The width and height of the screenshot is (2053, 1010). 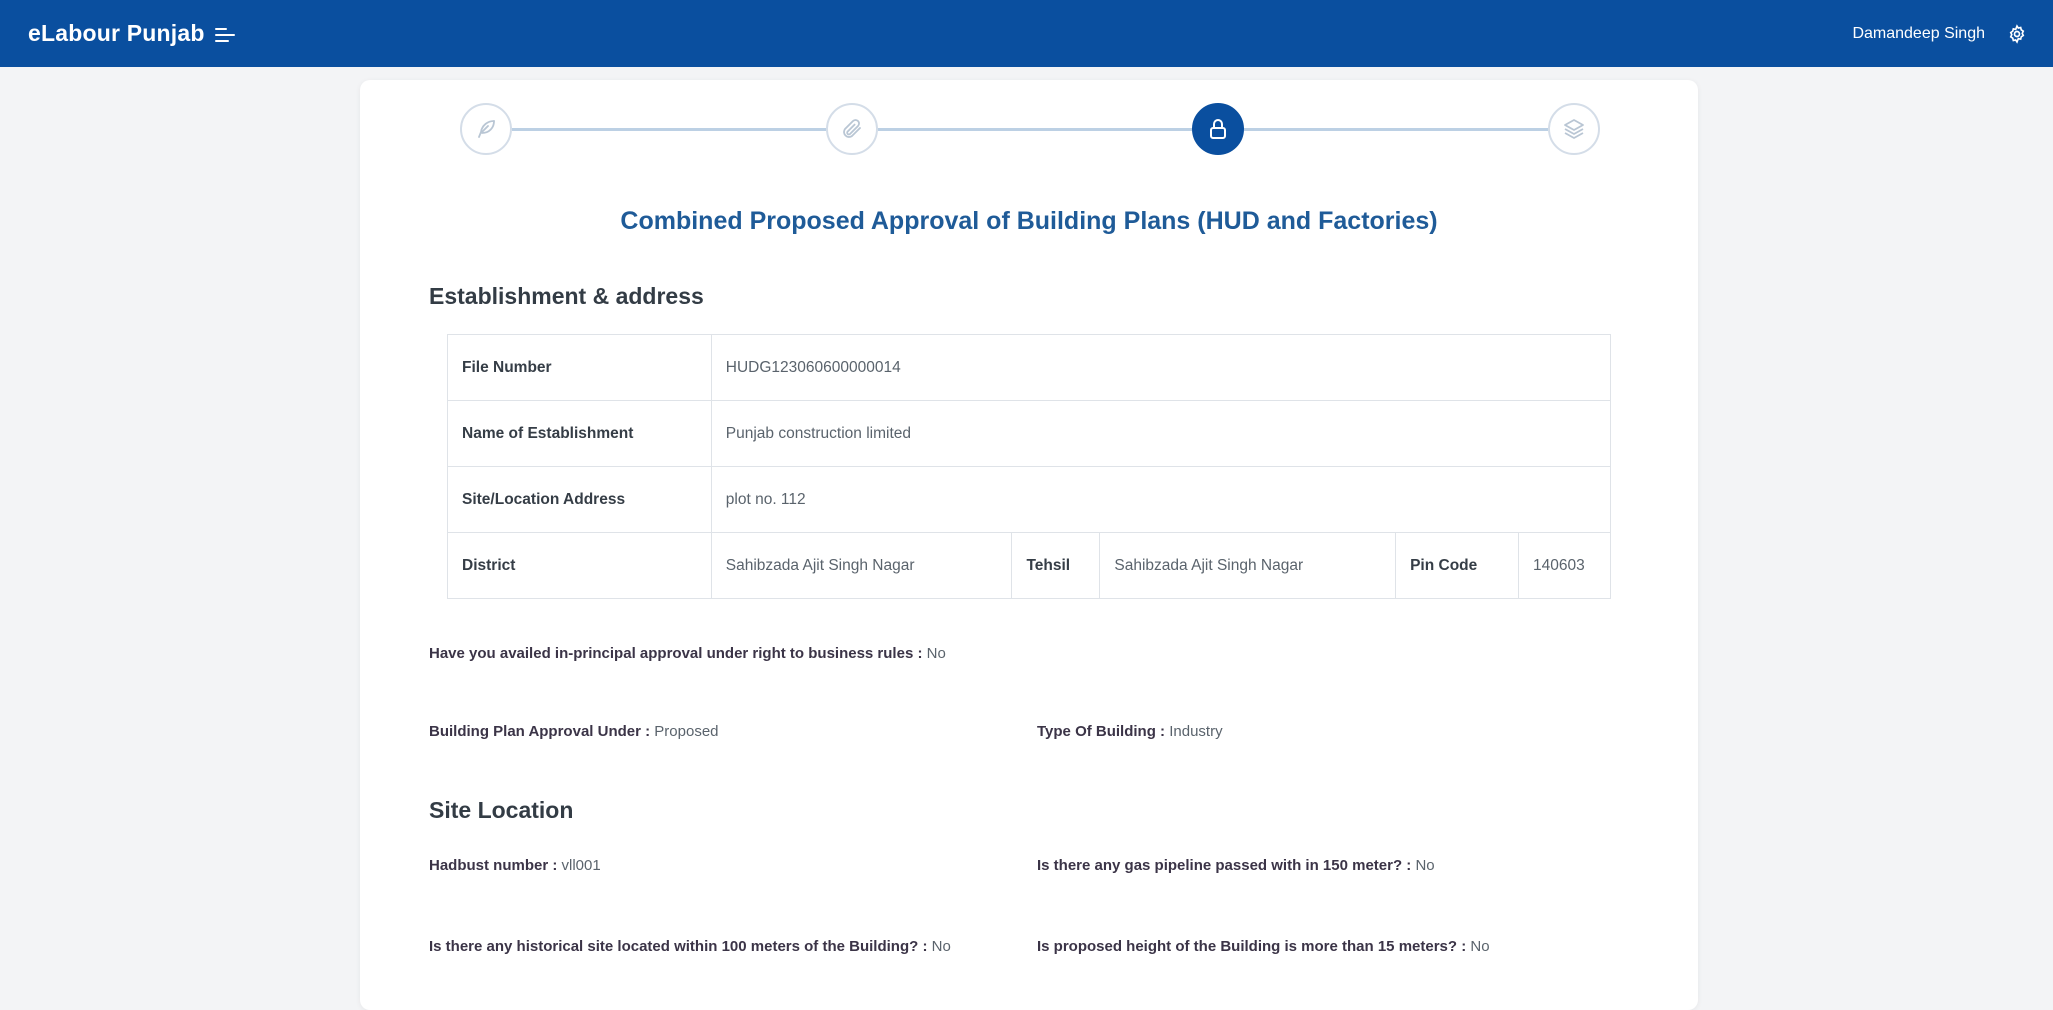 What do you see at coordinates (861, 565) in the screenshot?
I see `district-value: Sahibzada Ajit Singh Nagar` at bounding box center [861, 565].